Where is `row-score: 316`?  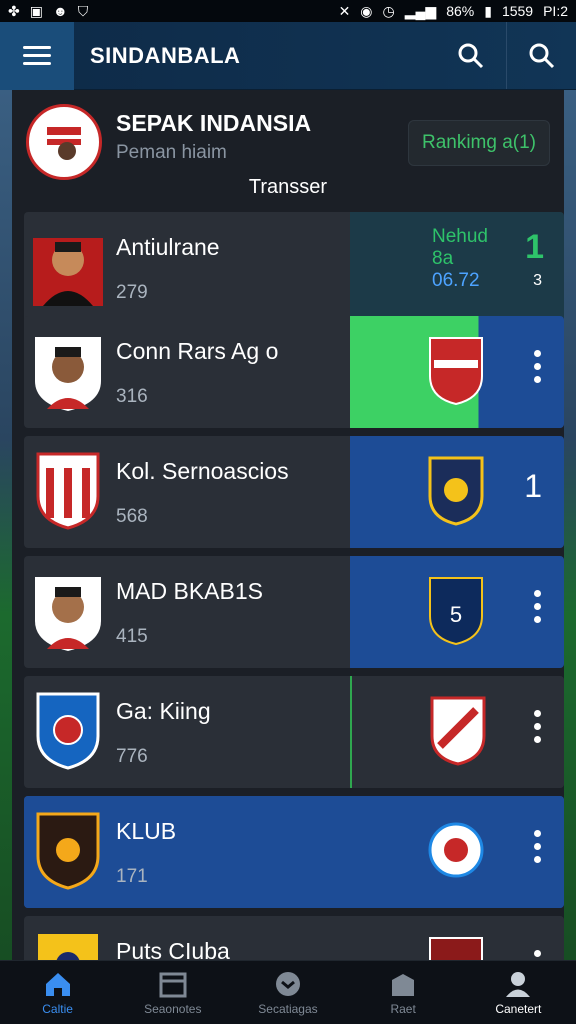 row-score: 316 is located at coordinates (132, 396).